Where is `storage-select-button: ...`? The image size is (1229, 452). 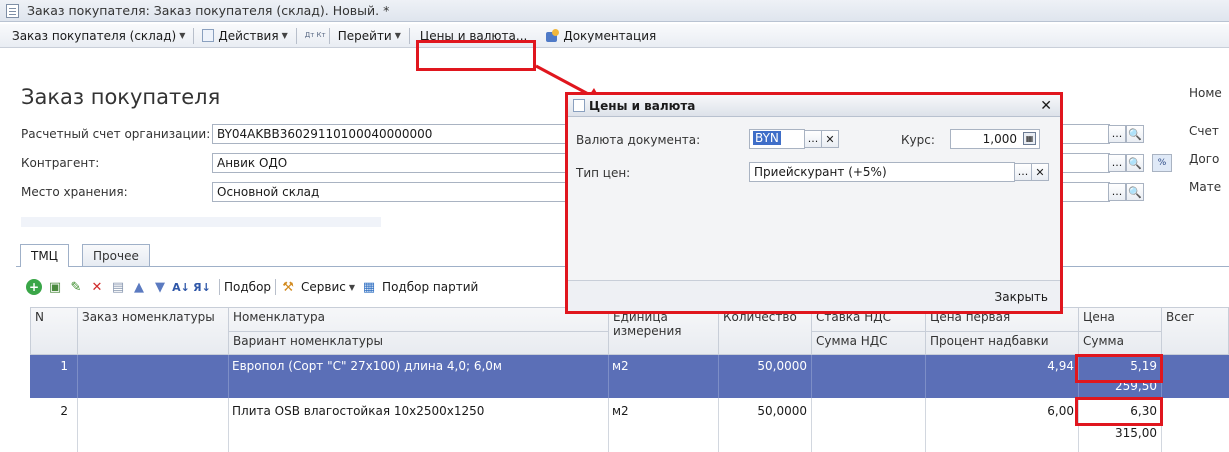 storage-select-button: ... is located at coordinates (1117, 192).